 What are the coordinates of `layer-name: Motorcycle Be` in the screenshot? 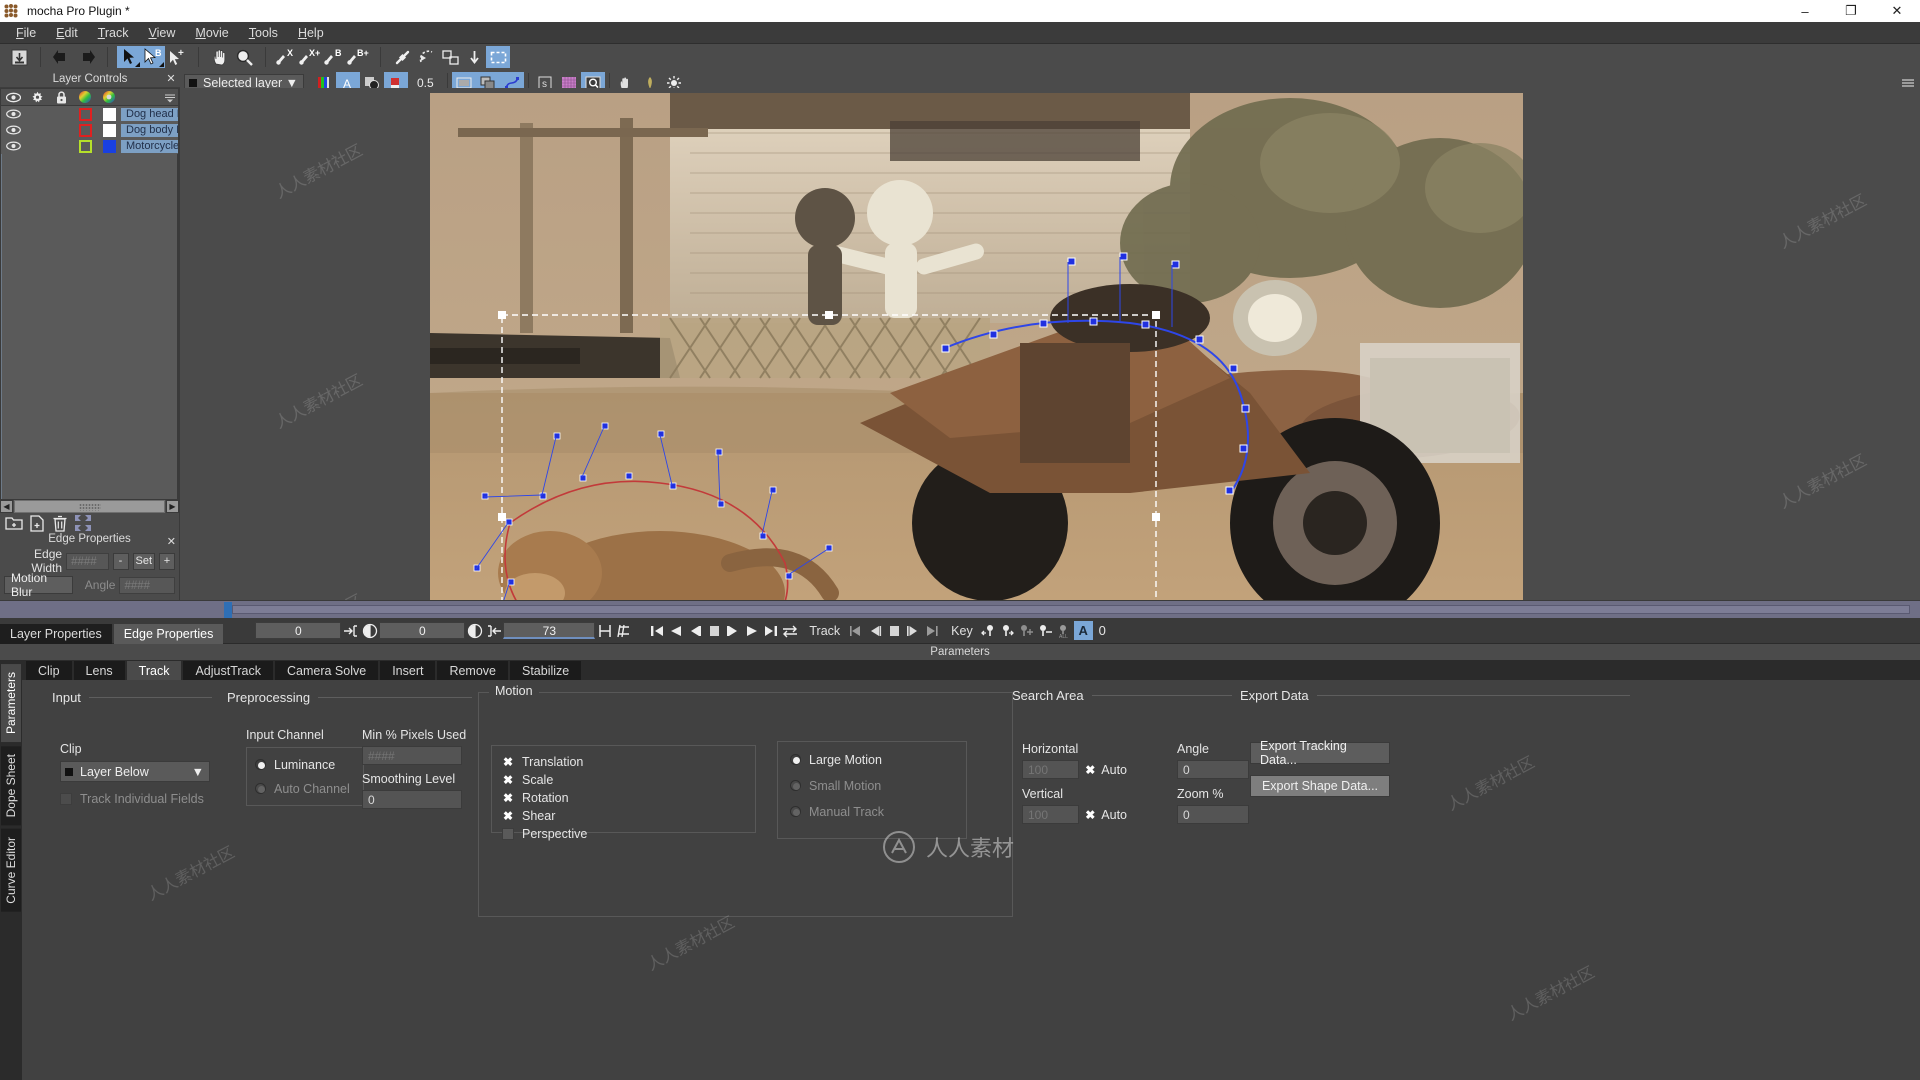 It's located at (149, 146).